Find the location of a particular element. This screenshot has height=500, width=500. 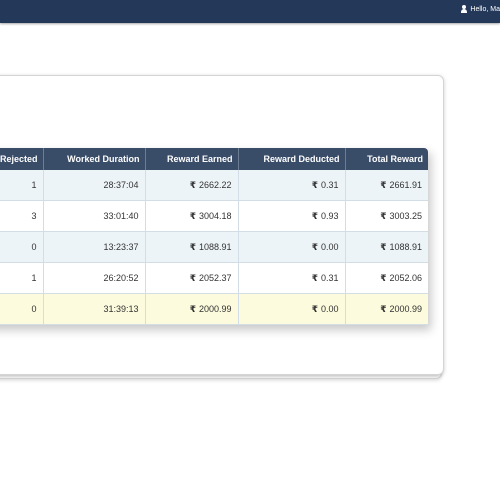

column-header-worked-duration: Worked Duration is located at coordinates (94, 159).